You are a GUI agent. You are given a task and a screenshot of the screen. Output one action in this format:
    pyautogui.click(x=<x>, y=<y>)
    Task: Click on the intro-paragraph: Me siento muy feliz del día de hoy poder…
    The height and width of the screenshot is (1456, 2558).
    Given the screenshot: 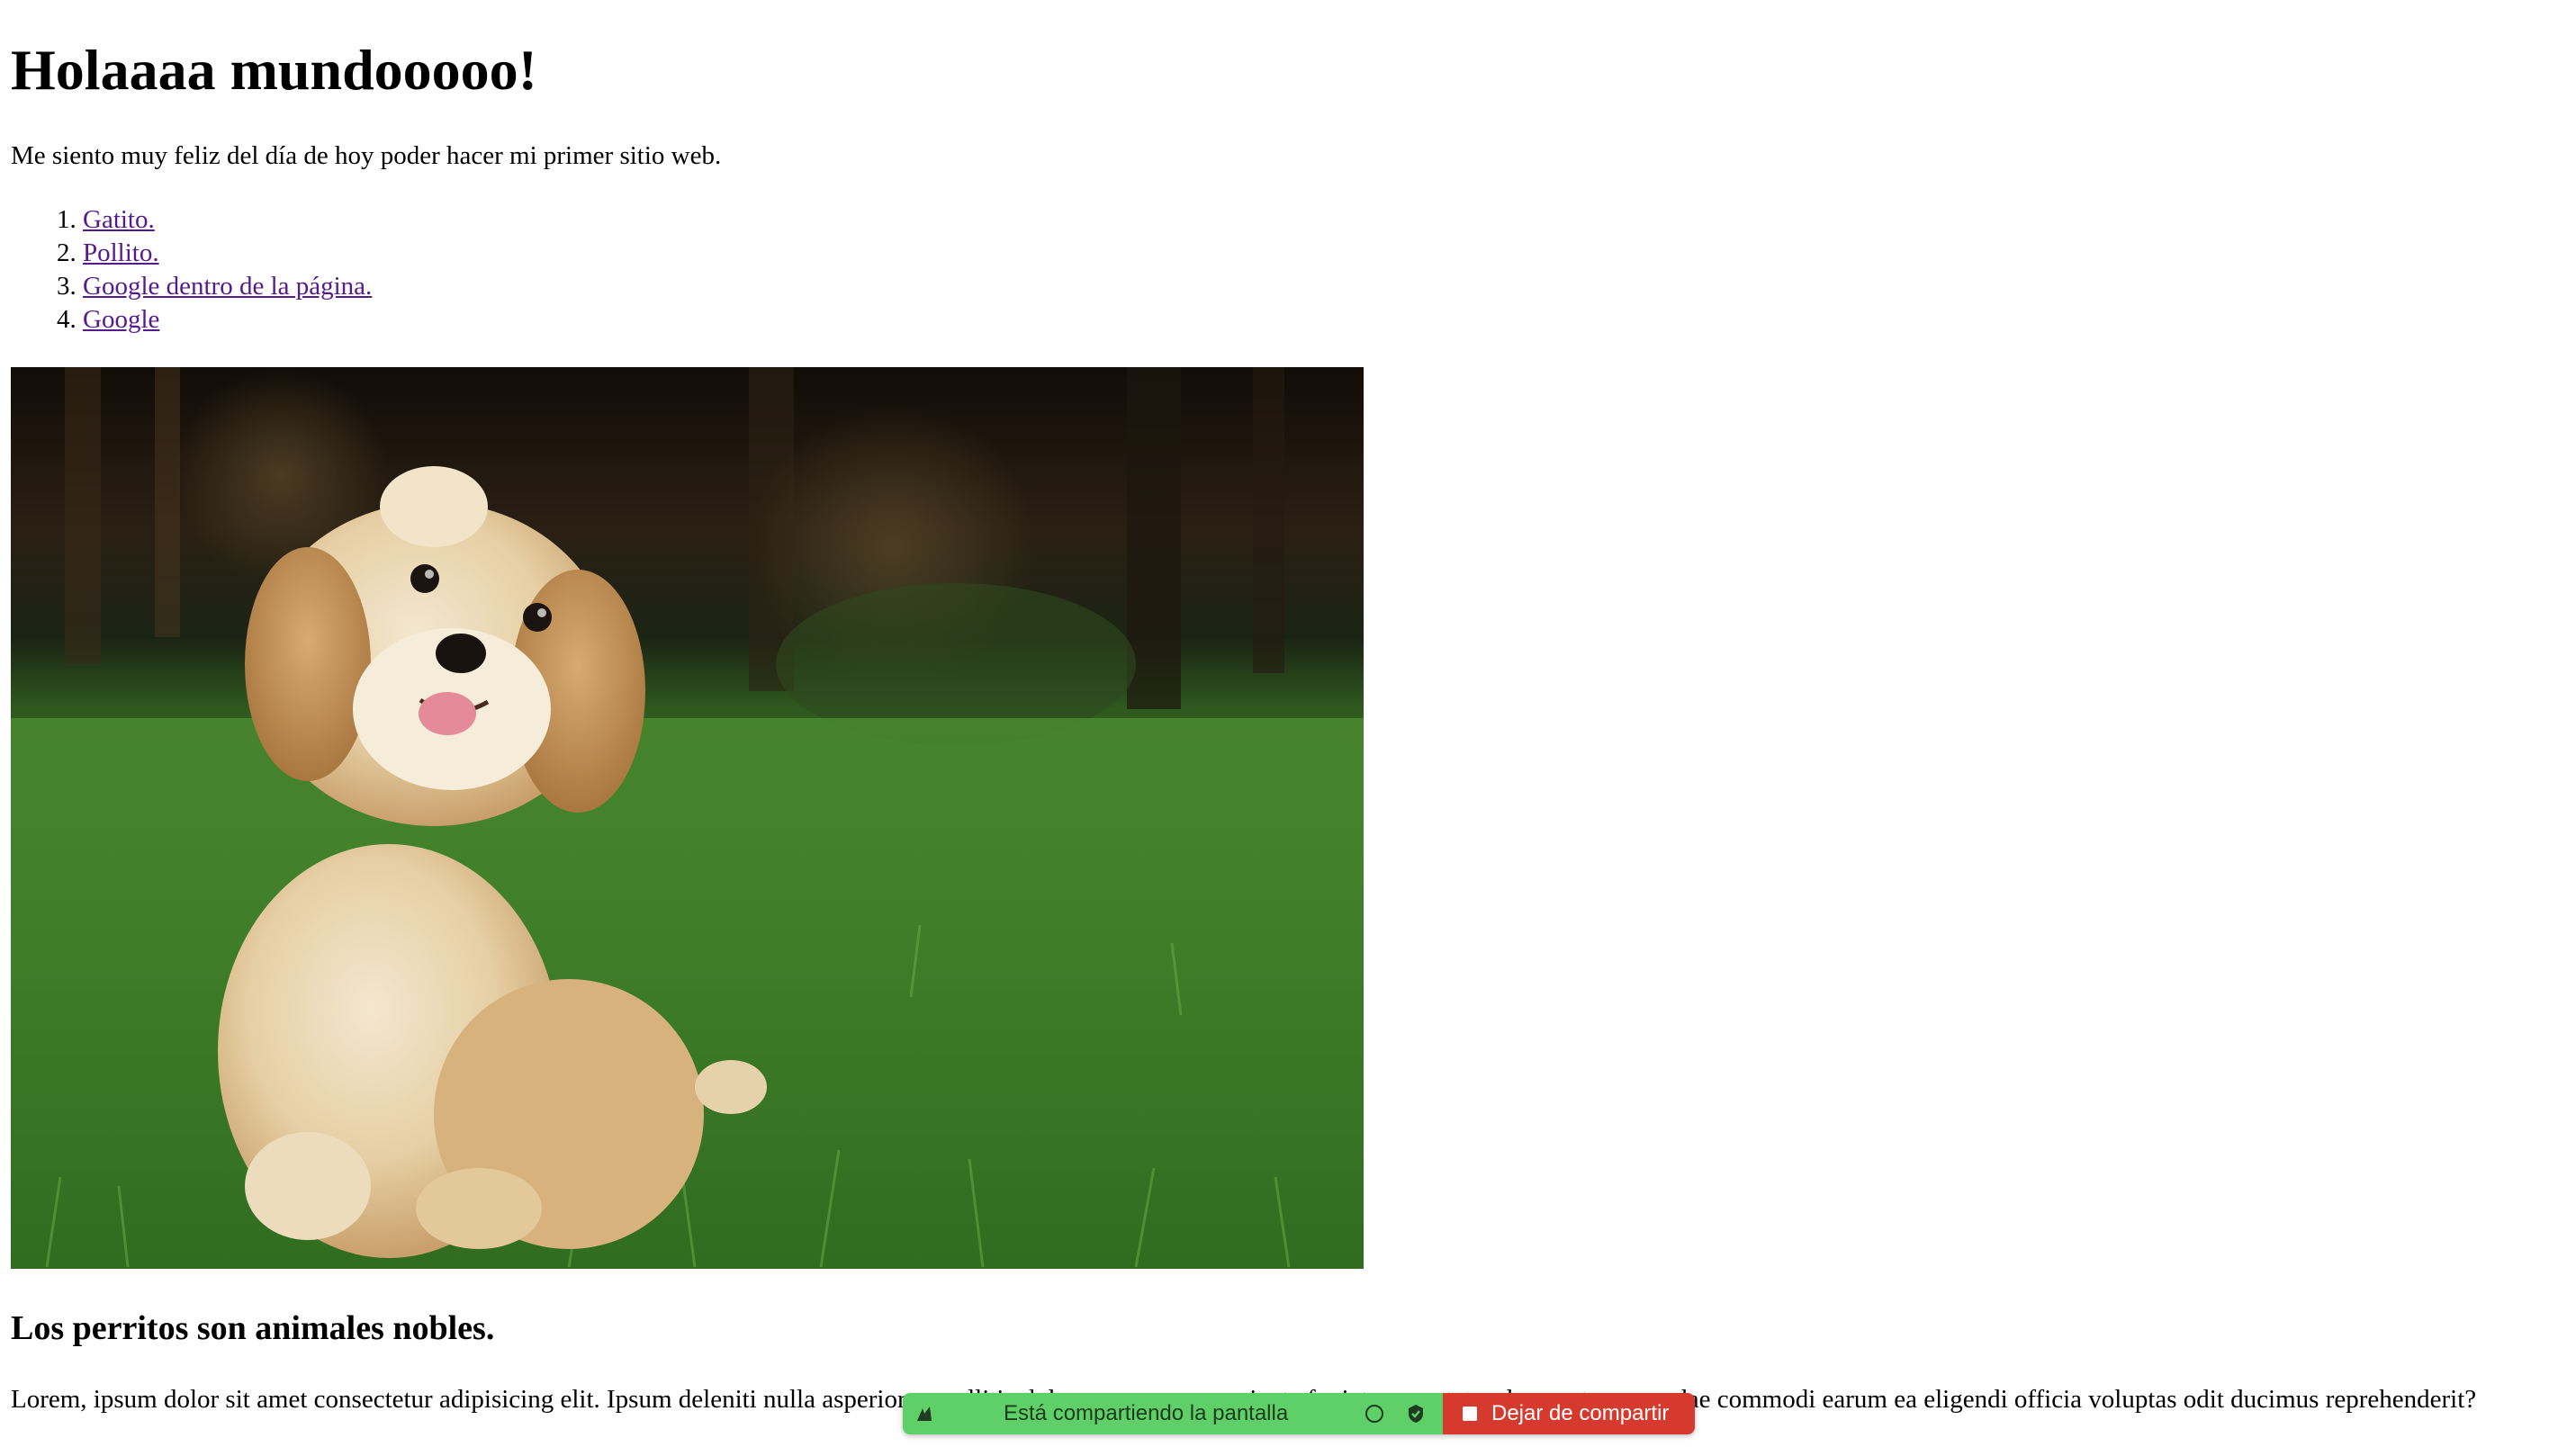 What is the action you would take?
    pyautogui.click(x=366, y=156)
    